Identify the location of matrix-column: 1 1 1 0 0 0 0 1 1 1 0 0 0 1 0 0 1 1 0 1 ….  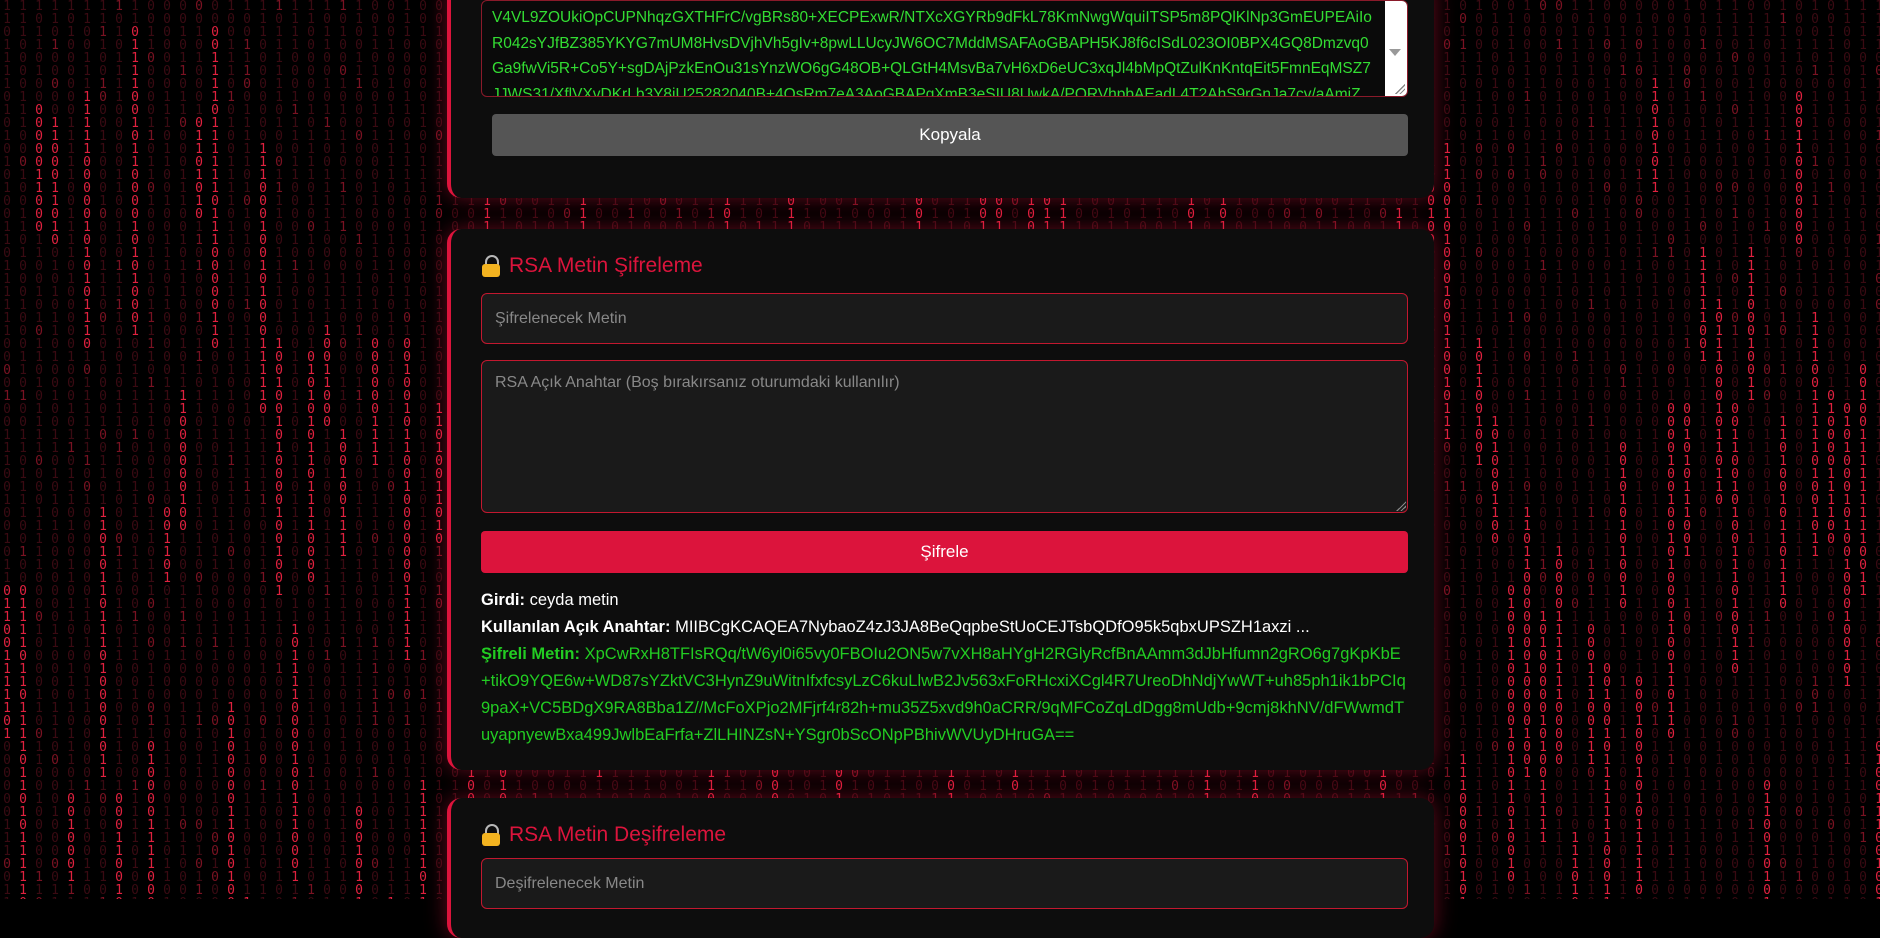
(23, 449).